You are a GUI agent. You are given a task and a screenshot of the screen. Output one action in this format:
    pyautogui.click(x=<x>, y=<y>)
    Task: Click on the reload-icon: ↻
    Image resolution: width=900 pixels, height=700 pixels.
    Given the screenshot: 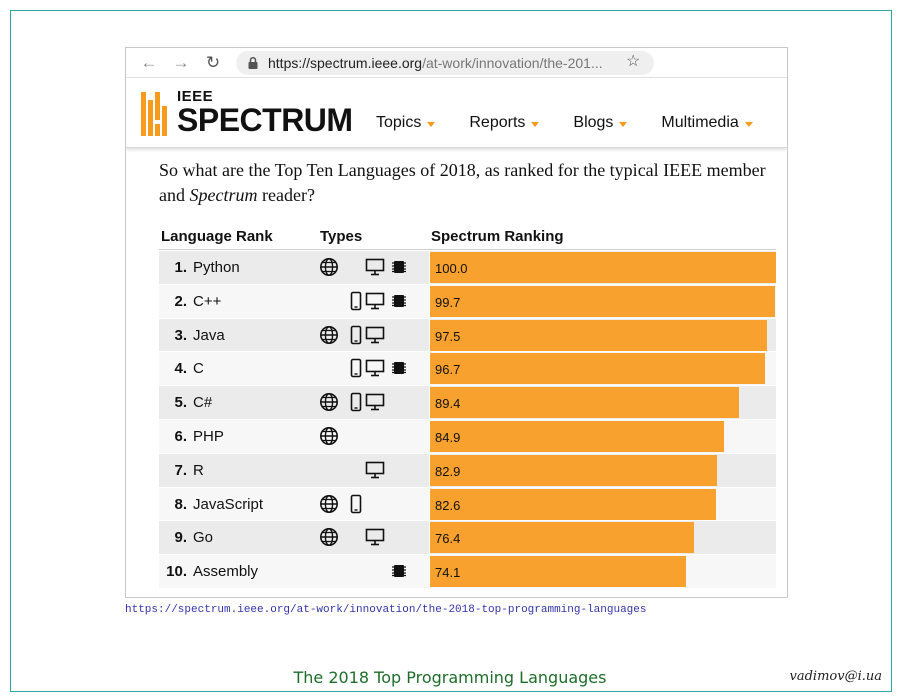 What is the action you would take?
    pyautogui.click(x=213, y=63)
    